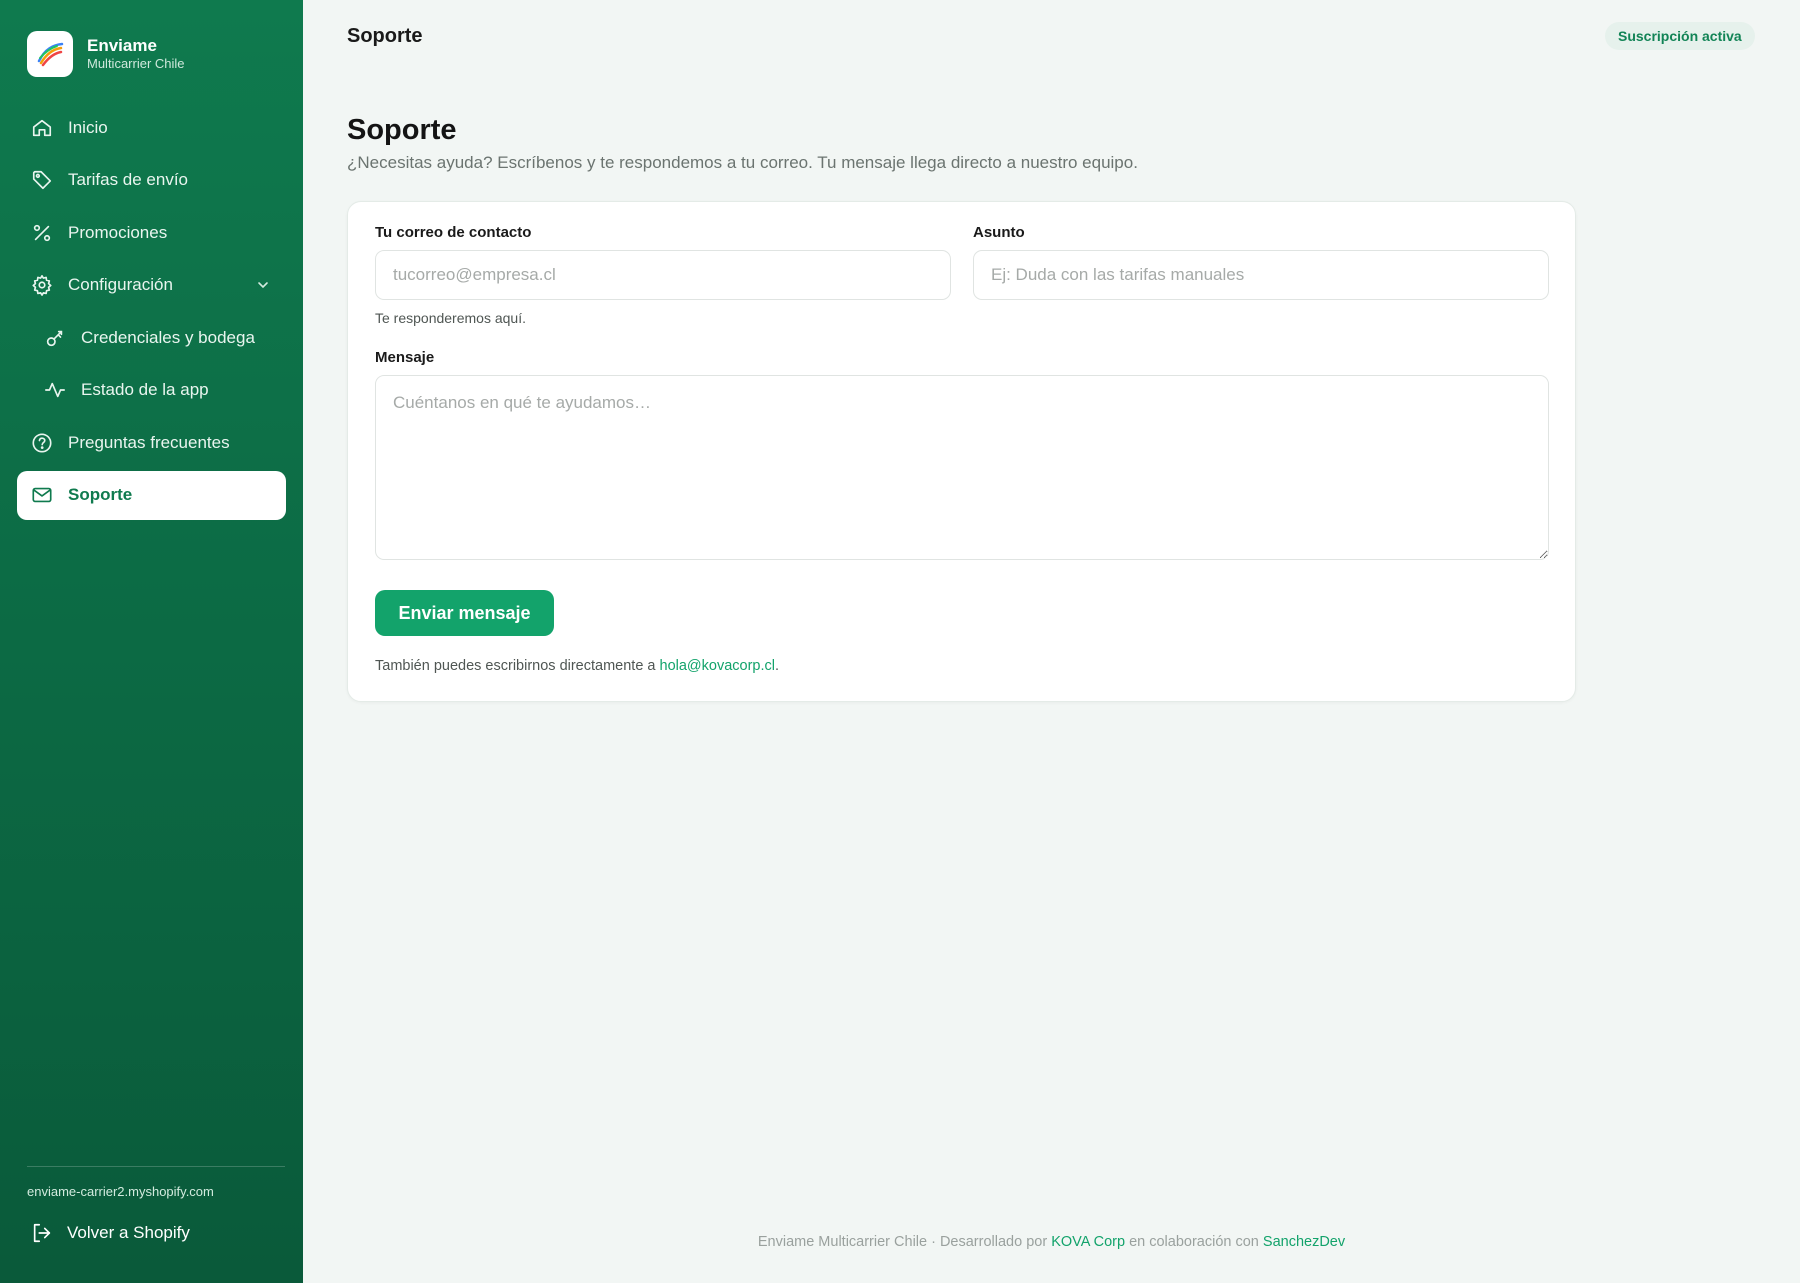 This screenshot has height=1283, width=1800. I want to click on sidebar-item-configuracion: Configuración, so click(151, 285).